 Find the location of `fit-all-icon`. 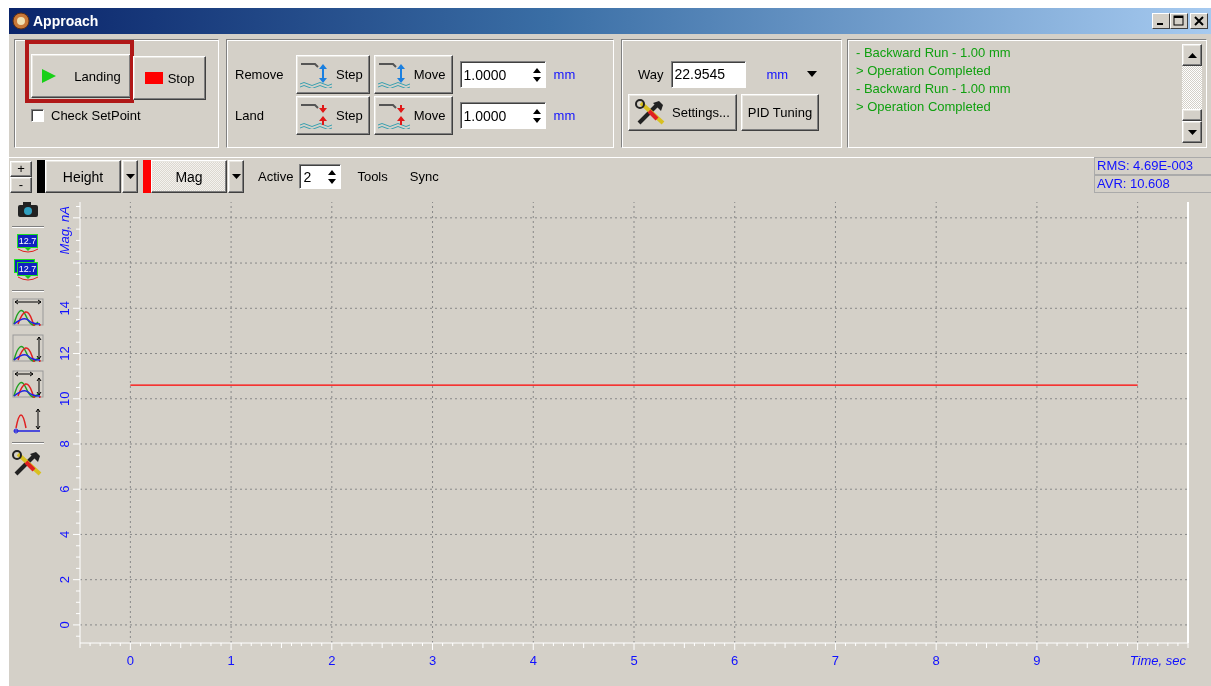

fit-all-icon is located at coordinates (27, 384).